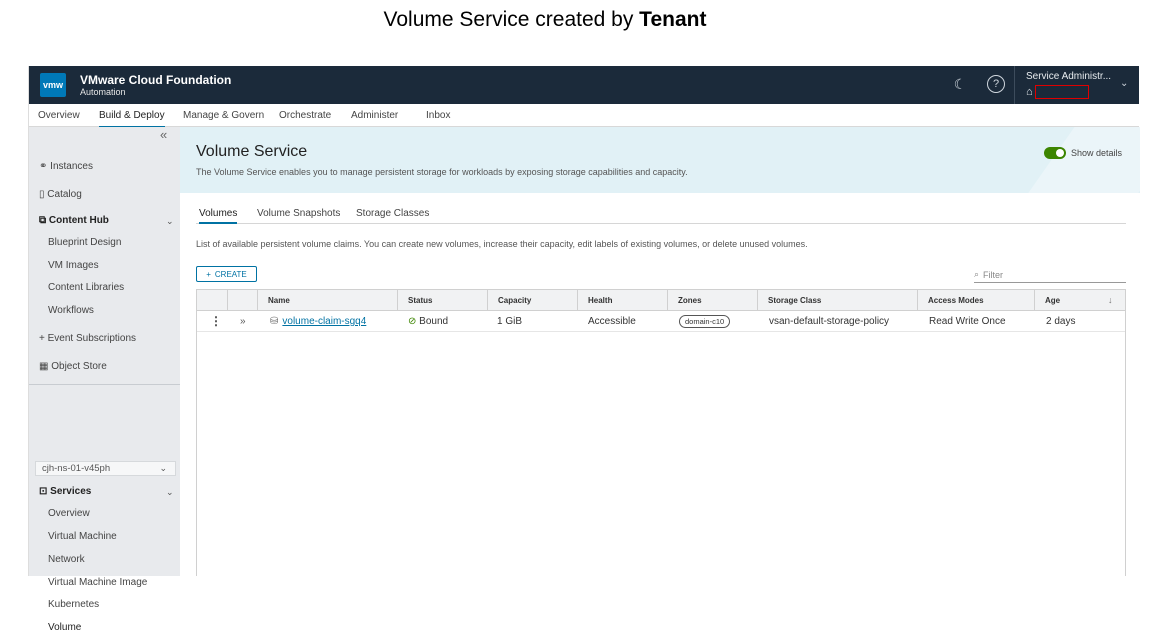 The height and width of the screenshot is (633, 1149). What do you see at coordinates (45, 491) in the screenshot?
I see `services-icon: ⊡` at bounding box center [45, 491].